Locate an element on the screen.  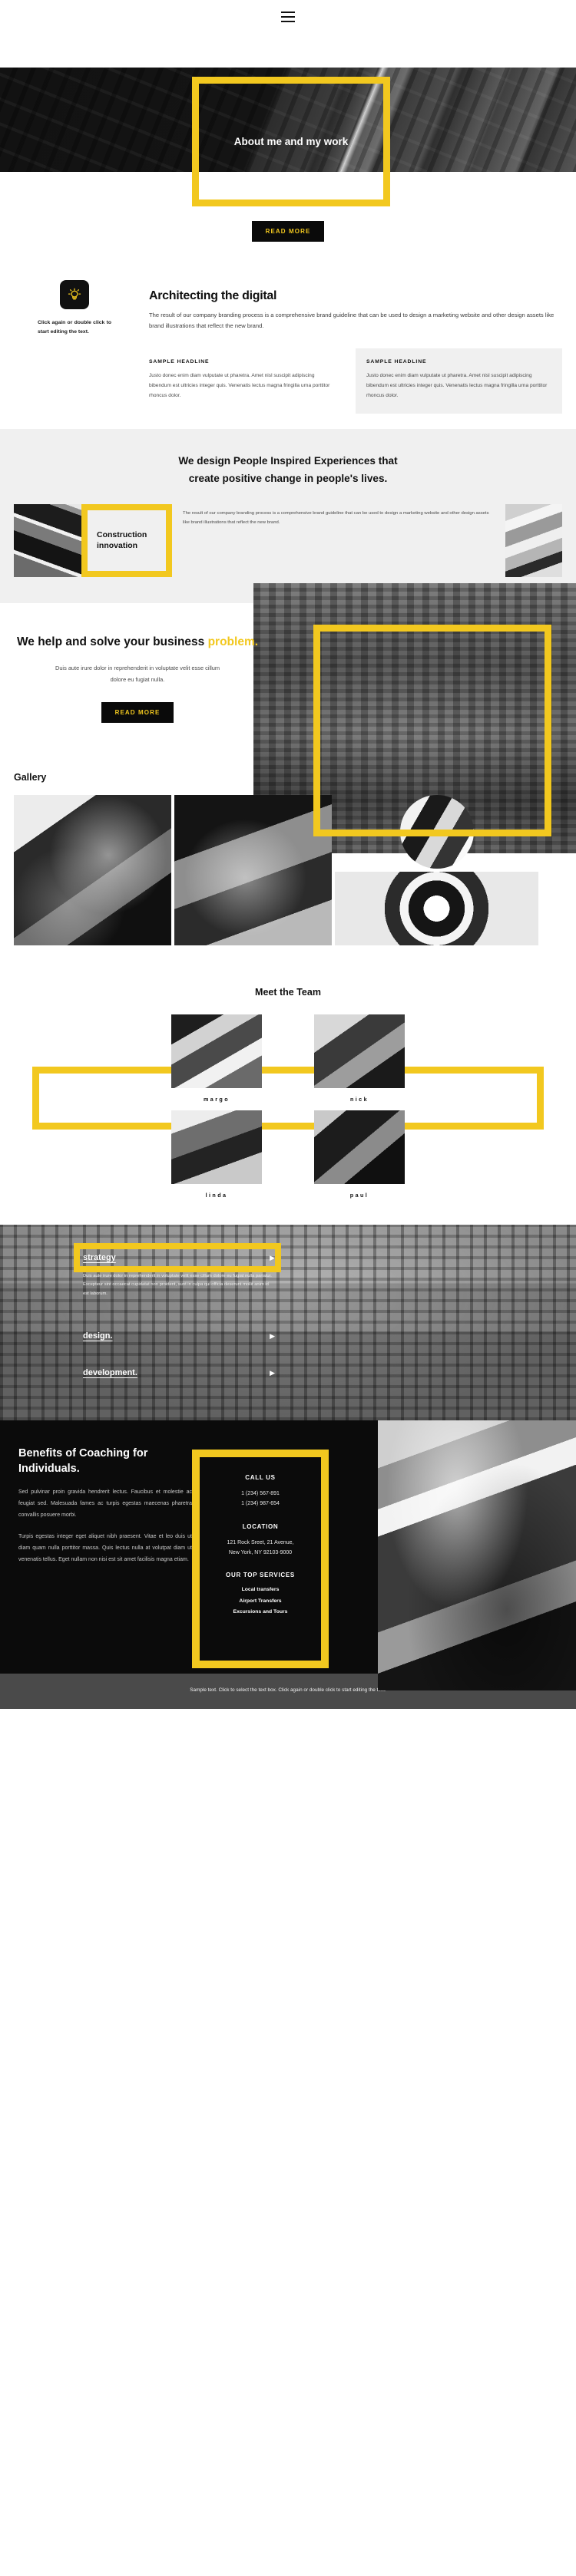
lightbulb-icon is located at coordinates (74, 294).